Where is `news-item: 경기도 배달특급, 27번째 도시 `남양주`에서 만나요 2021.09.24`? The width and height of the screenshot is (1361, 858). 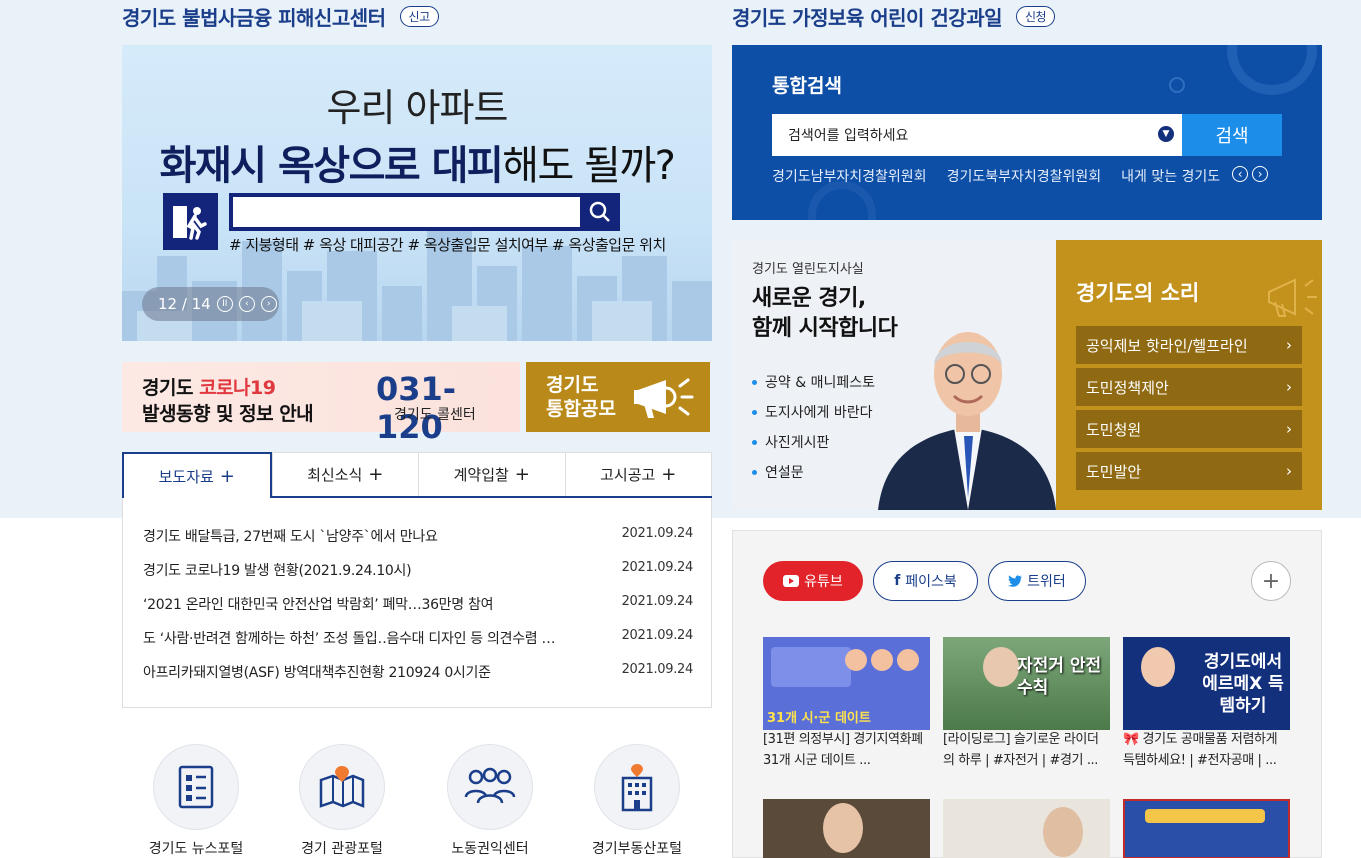
news-item: 경기도 배달특급, 27번째 도시 `남양주`에서 만나요 2021.09.24 is located at coordinates (418, 536).